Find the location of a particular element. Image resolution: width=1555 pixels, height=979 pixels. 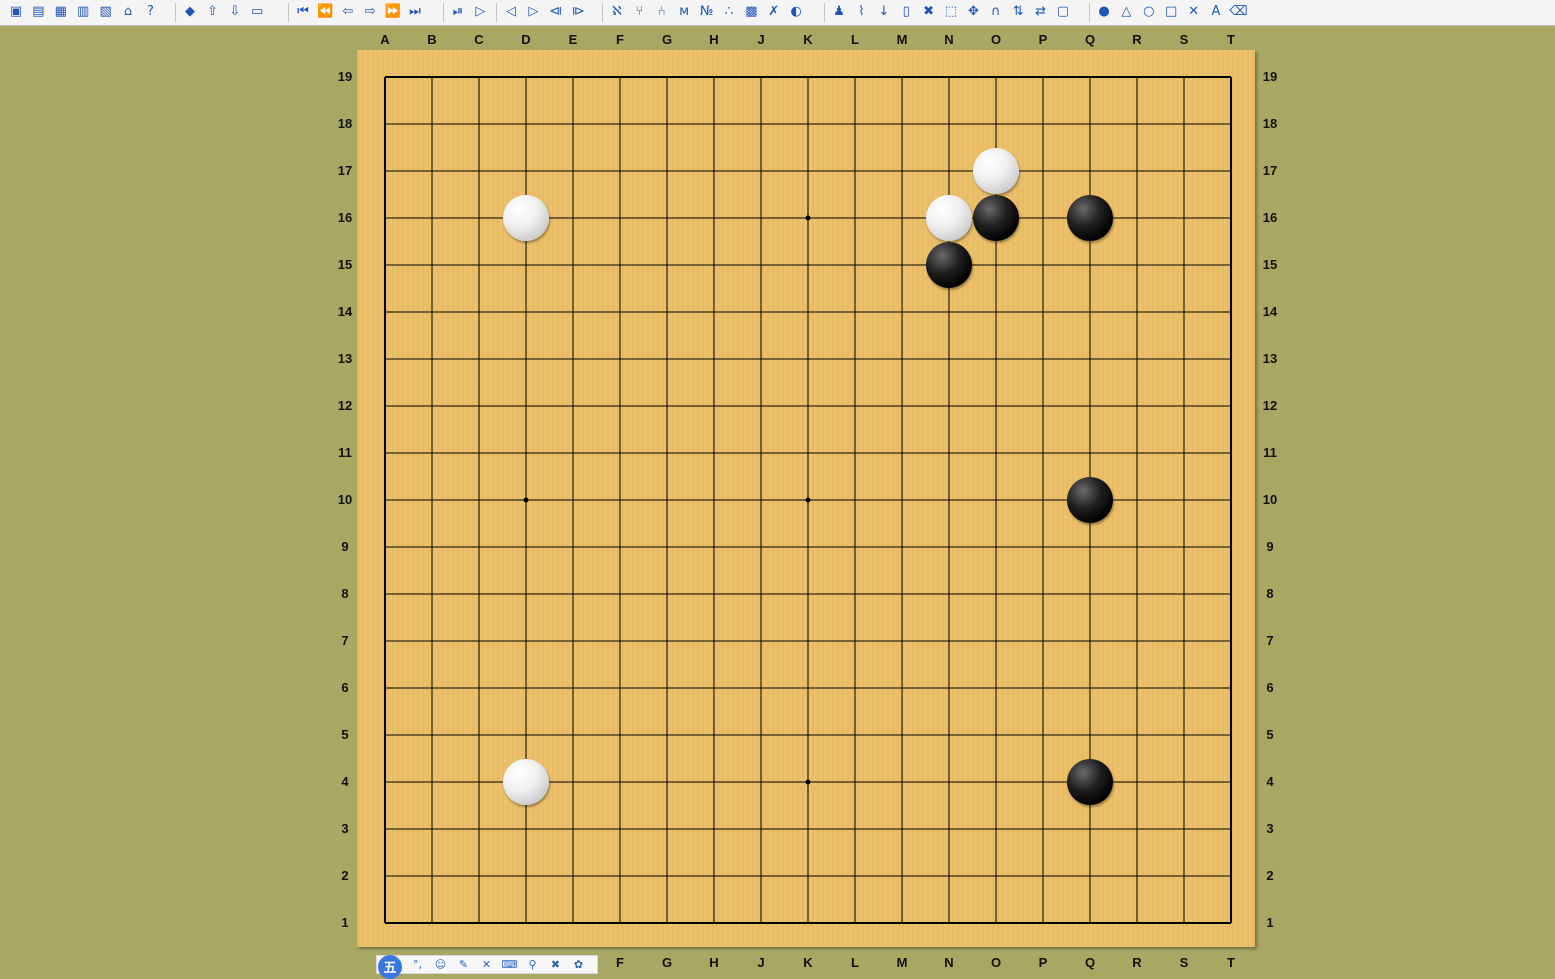

row-label-right: 11 is located at coordinates (1270, 452).